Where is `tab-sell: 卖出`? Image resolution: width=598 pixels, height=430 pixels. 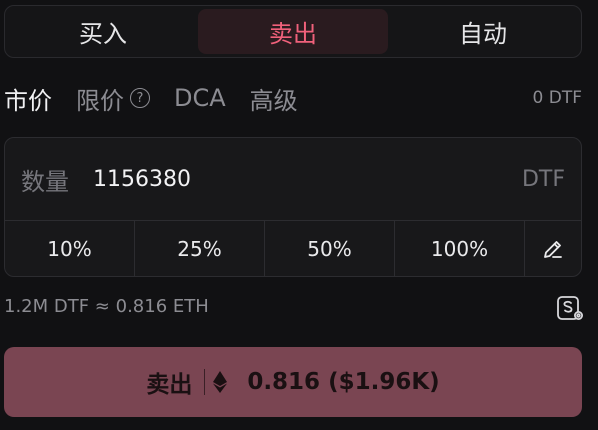
tab-sell: 卖出 is located at coordinates (293, 31).